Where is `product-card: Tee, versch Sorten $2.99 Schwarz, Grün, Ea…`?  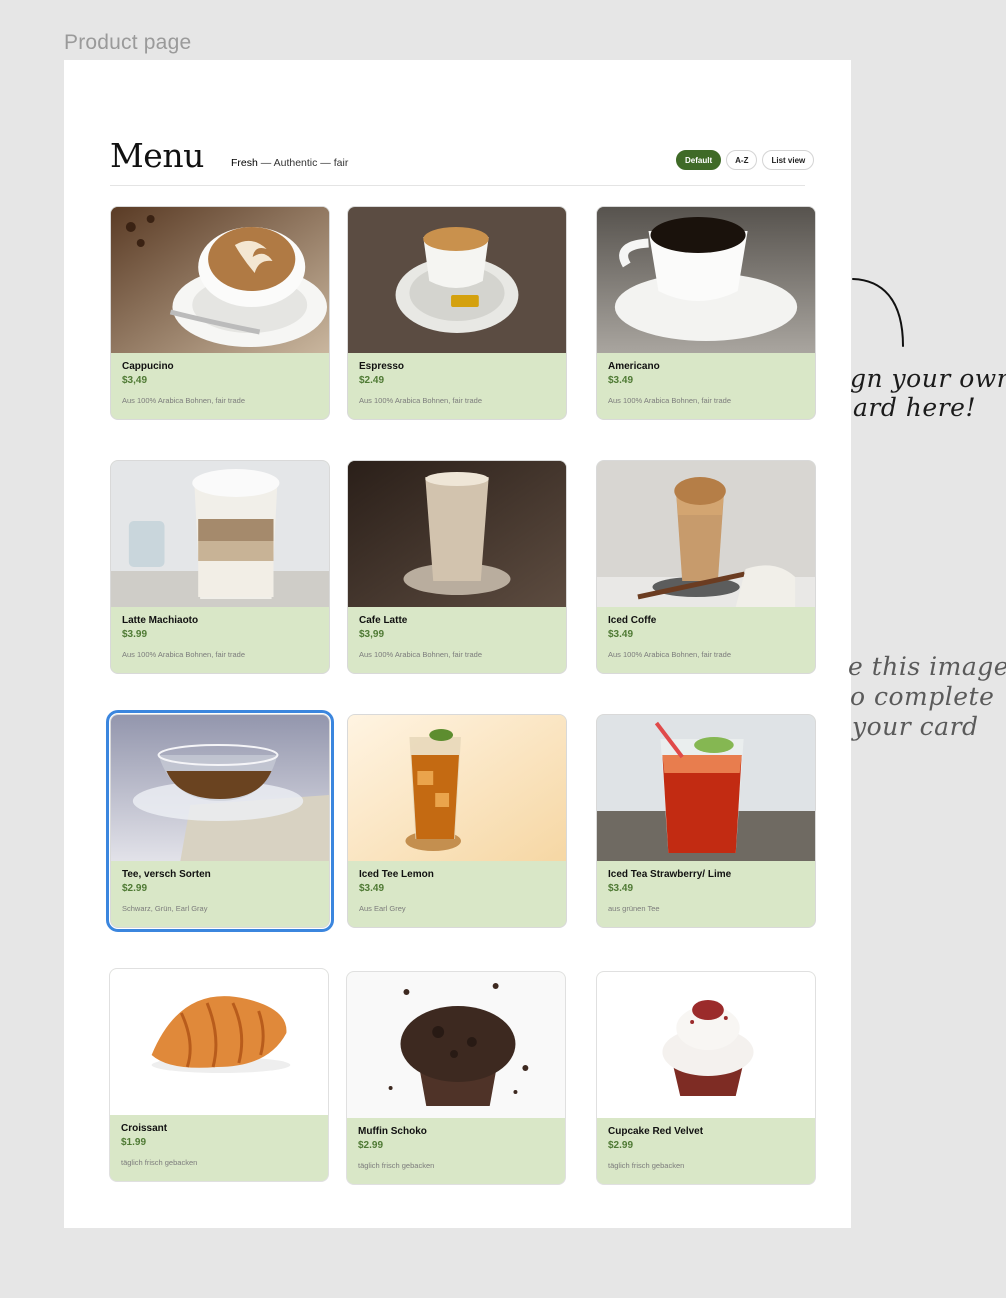 product-card: Tee, versch Sorten $2.99 Schwarz, Grün, Ea… is located at coordinates (220, 821).